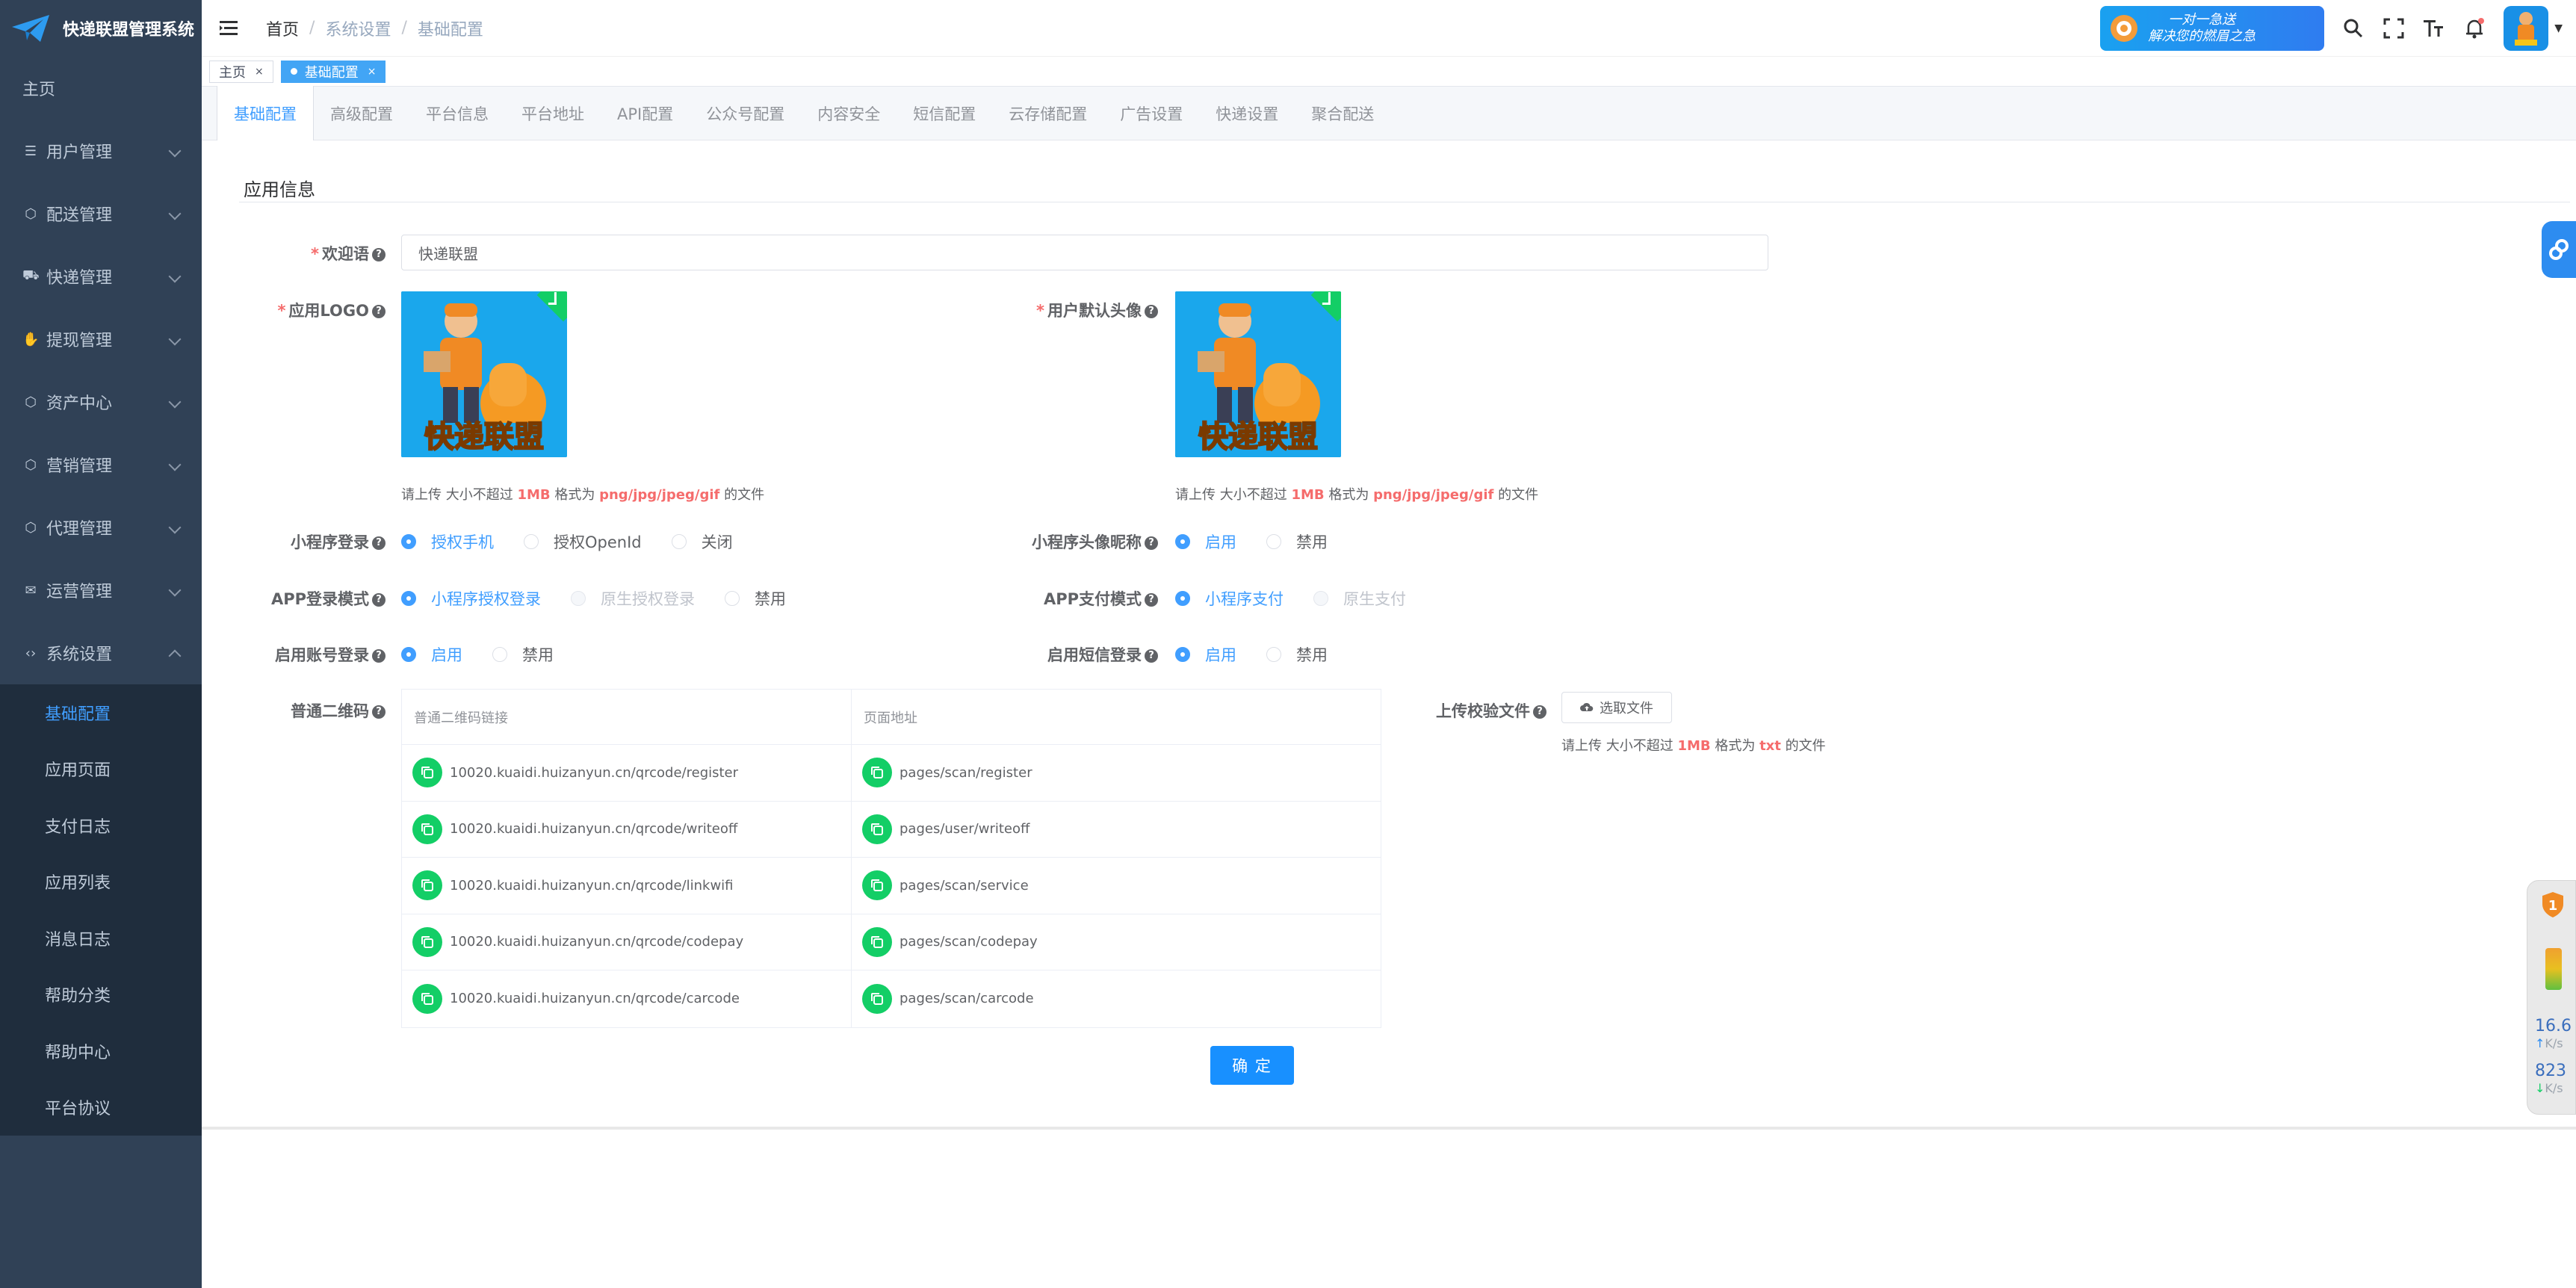 This screenshot has width=2576, height=1288. Describe the element at coordinates (101, 1051) in the screenshot. I see `sidebar-sub-item-help-center: 帮助中心` at that location.